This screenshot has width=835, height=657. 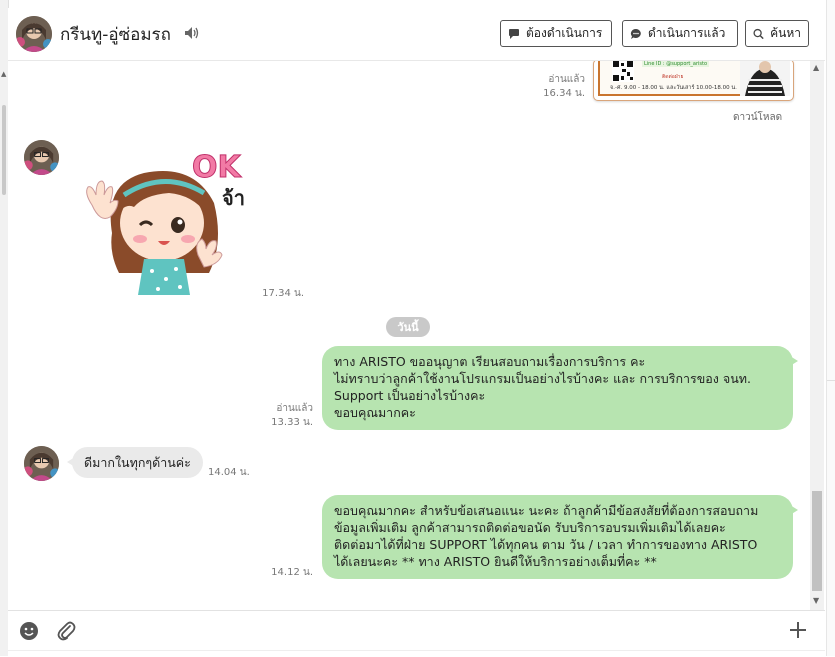 I want to click on message-time: 14.04 น., so click(x=229, y=472).